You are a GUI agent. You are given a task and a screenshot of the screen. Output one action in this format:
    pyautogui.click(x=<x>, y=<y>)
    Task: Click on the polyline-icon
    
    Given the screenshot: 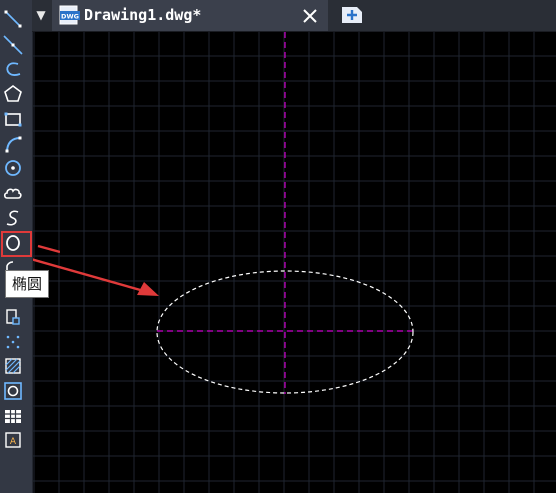 What is the action you would take?
    pyautogui.click(x=13, y=69)
    